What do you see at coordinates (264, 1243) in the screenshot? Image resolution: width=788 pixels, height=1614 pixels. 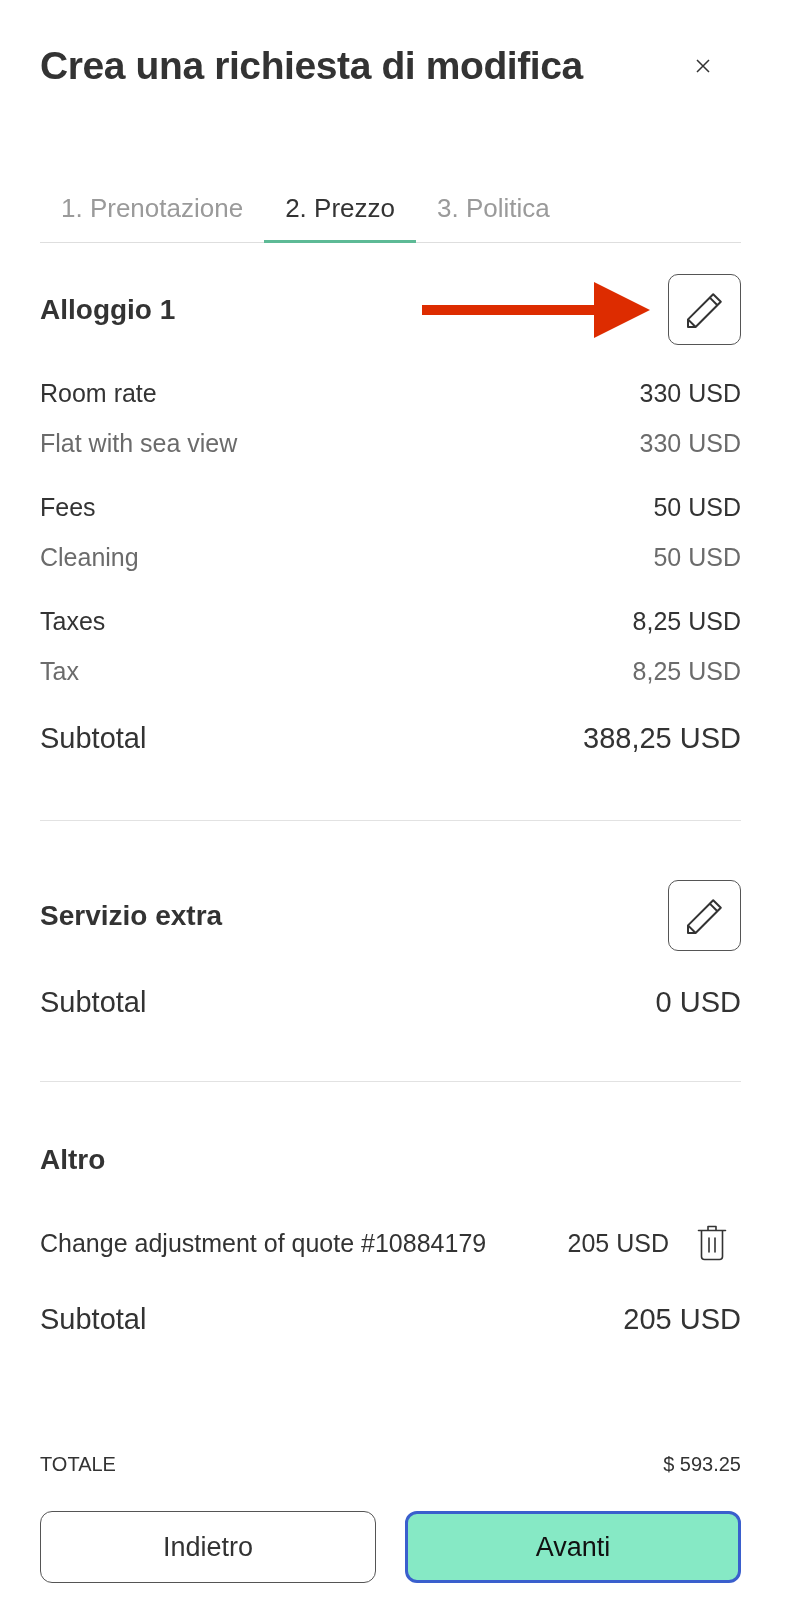 I see `item-label: Change adjustment of quote #10884179` at bounding box center [264, 1243].